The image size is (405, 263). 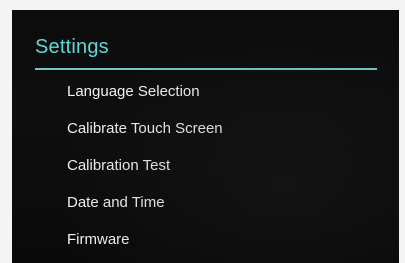 What do you see at coordinates (145, 135) in the screenshot?
I see `menu-item-calibrate-touch-screen: Calibrate Touch Screen` at bounding box center [145, 135].